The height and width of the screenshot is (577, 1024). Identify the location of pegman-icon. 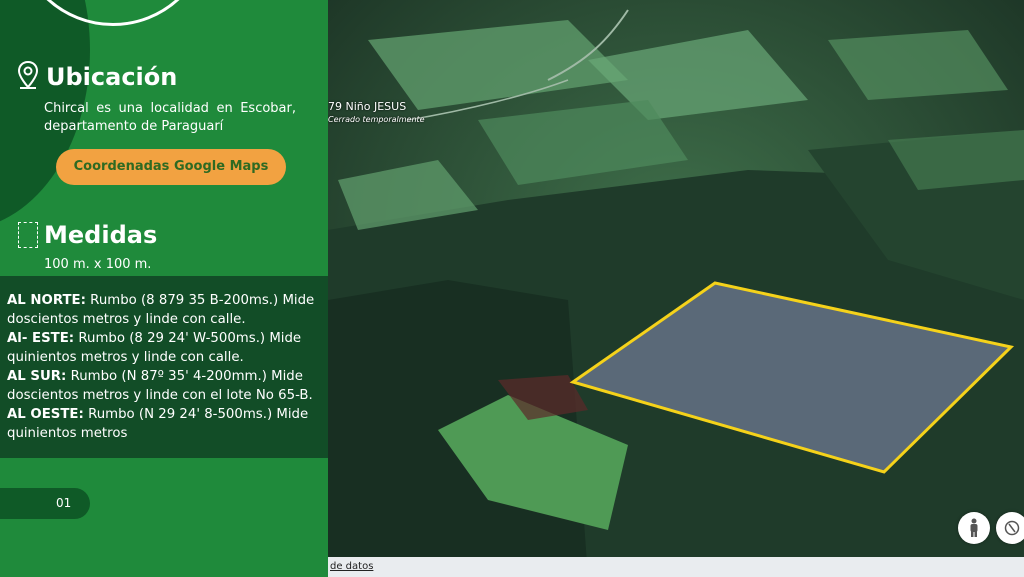
(974, 527).